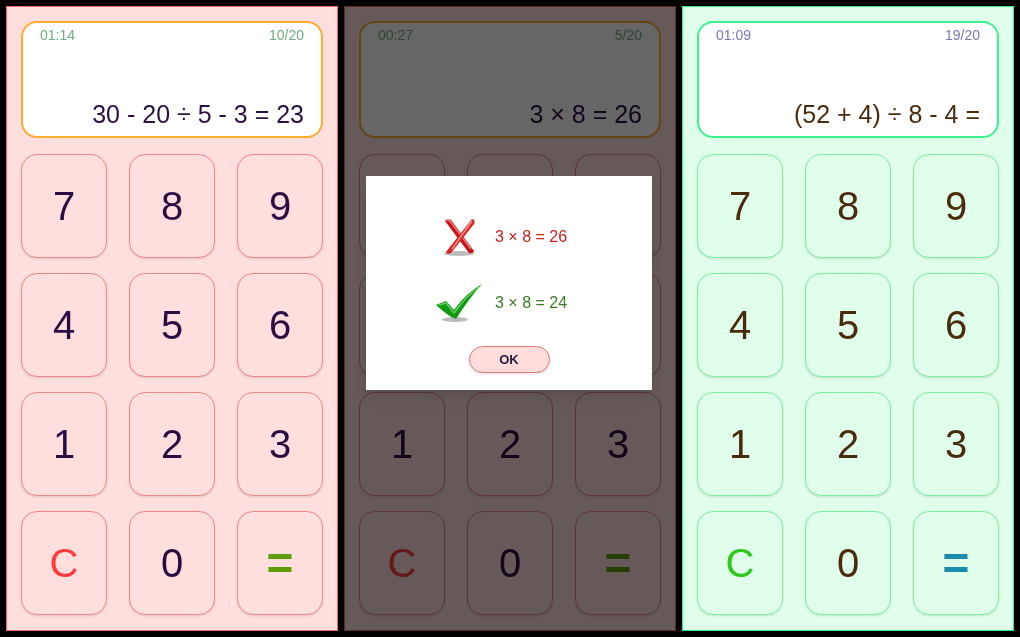  I want to click on timer-text: 01:09, so click(734, 35).